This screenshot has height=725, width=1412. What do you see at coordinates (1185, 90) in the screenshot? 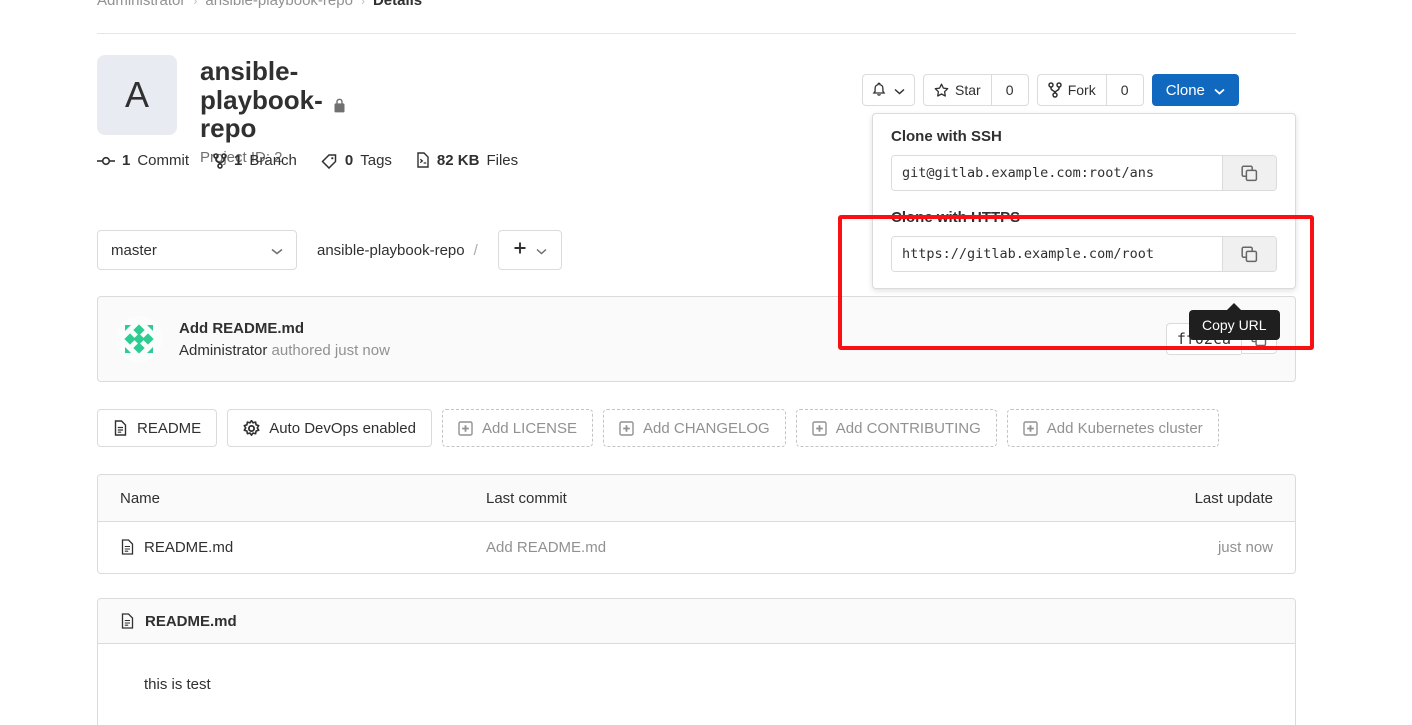
I see `clone-button-label: Clone` at bounding box center [1185, 90].